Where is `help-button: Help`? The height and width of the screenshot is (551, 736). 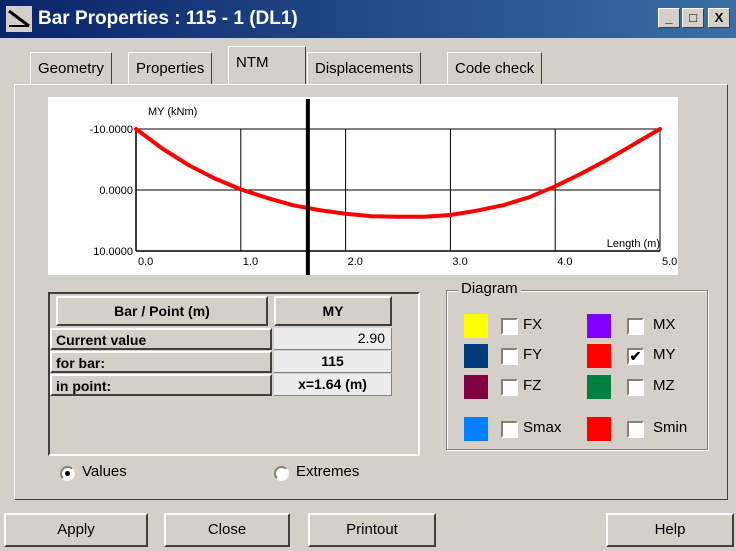
help-button: Help is located at coordinates (670, 530).